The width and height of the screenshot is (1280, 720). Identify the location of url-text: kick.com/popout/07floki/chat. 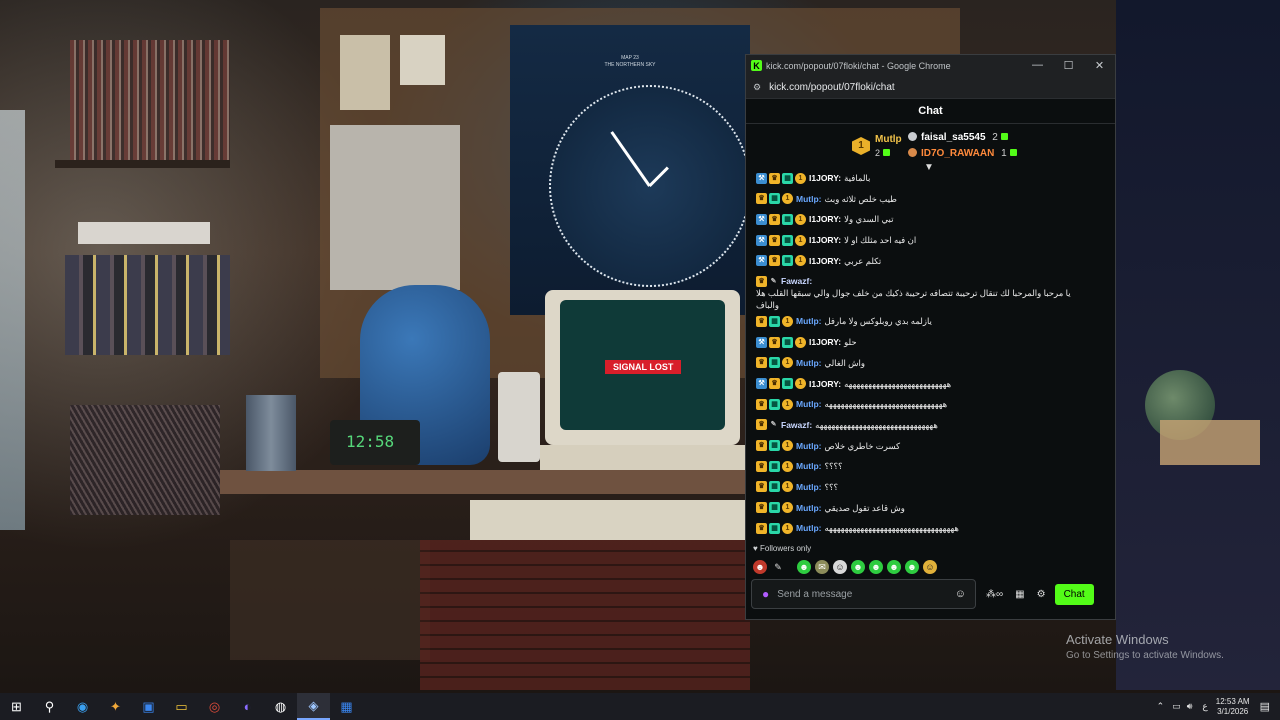
(832, 87).